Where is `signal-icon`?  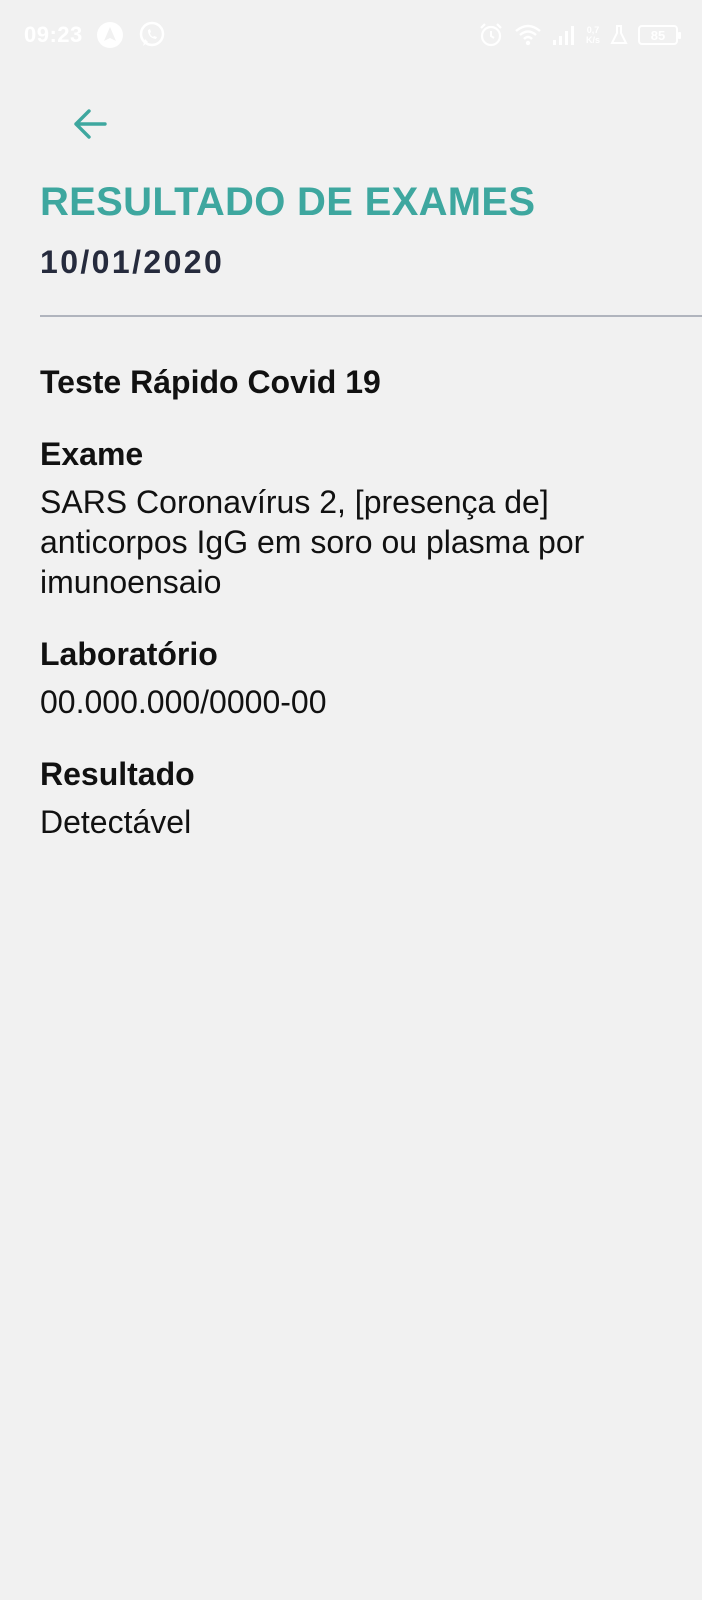 signal-icon is located at coordinates (564, 35).